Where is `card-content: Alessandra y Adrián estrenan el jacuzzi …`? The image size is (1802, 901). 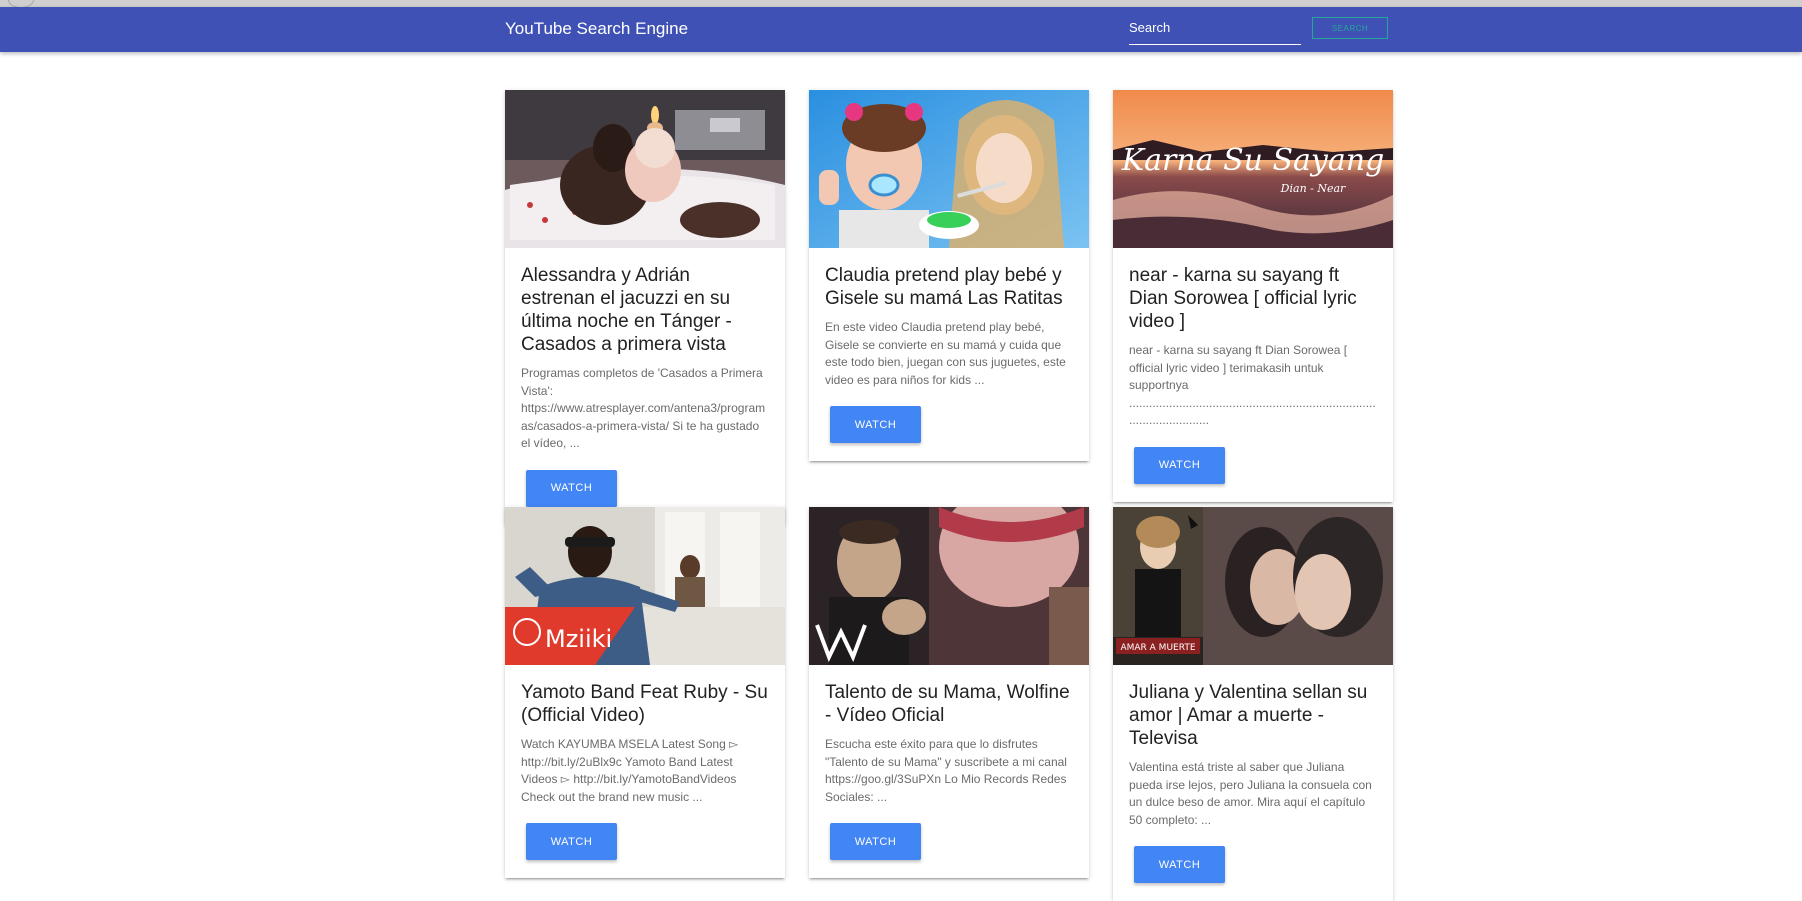 card-content: Alessandra y Adrián estrenan el jacuzzi … is located at coordinates (645, 386).